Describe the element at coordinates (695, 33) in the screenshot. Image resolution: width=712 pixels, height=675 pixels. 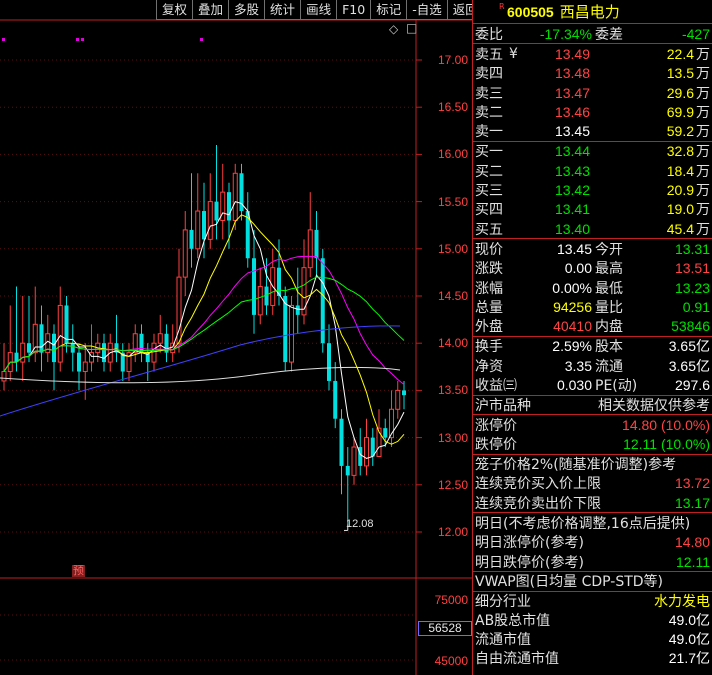
I see `committee-diff-value: -427` at that location.